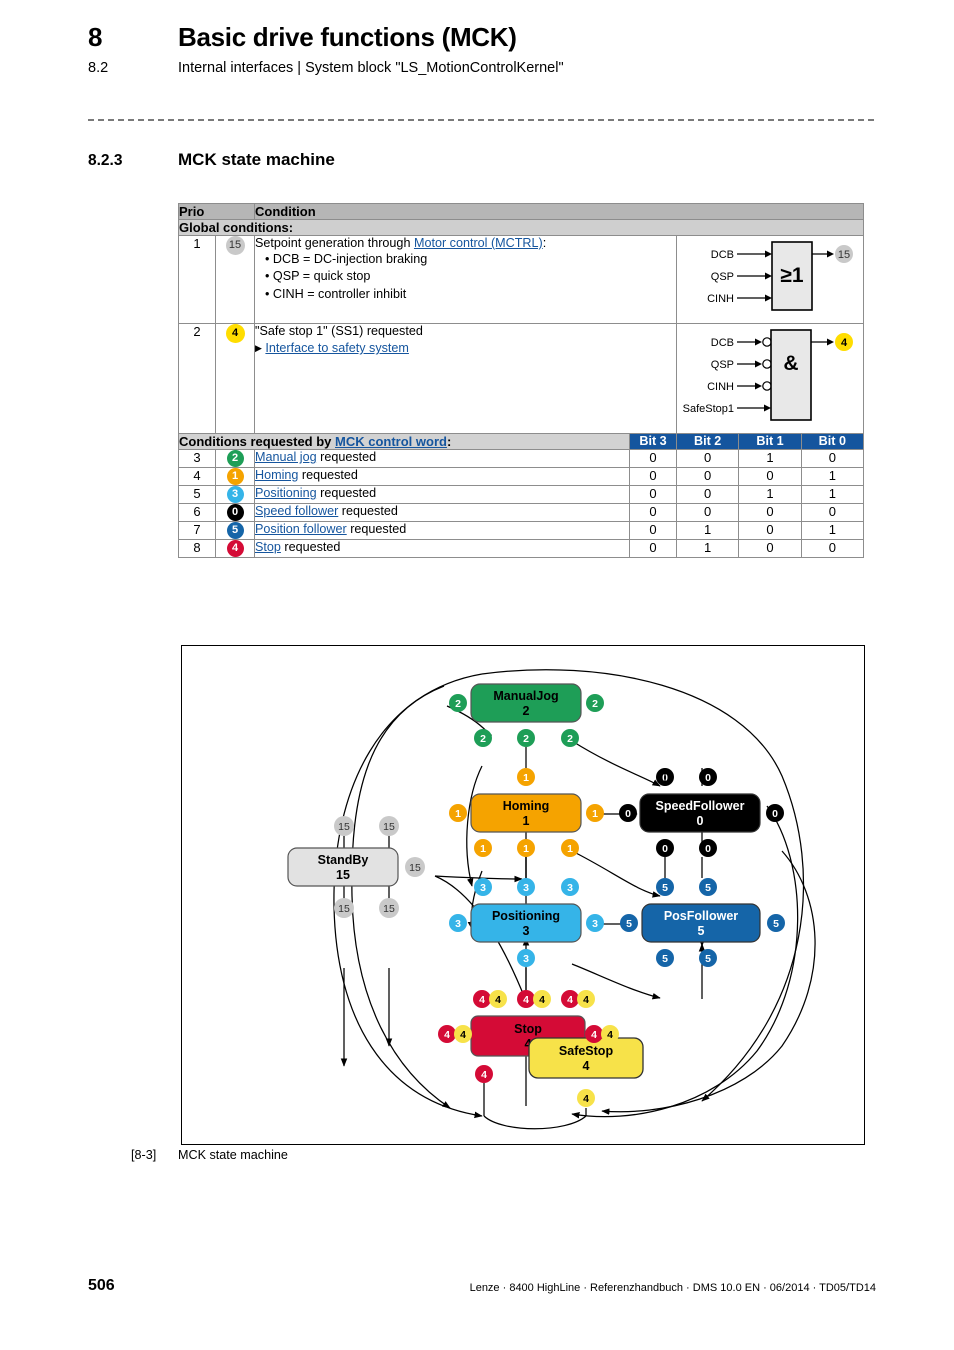 This screenshot has height=1350, width=954. Describe the element at coordinates (95, 37) in the screenshot. I see `chapter-number: 8` at that location.